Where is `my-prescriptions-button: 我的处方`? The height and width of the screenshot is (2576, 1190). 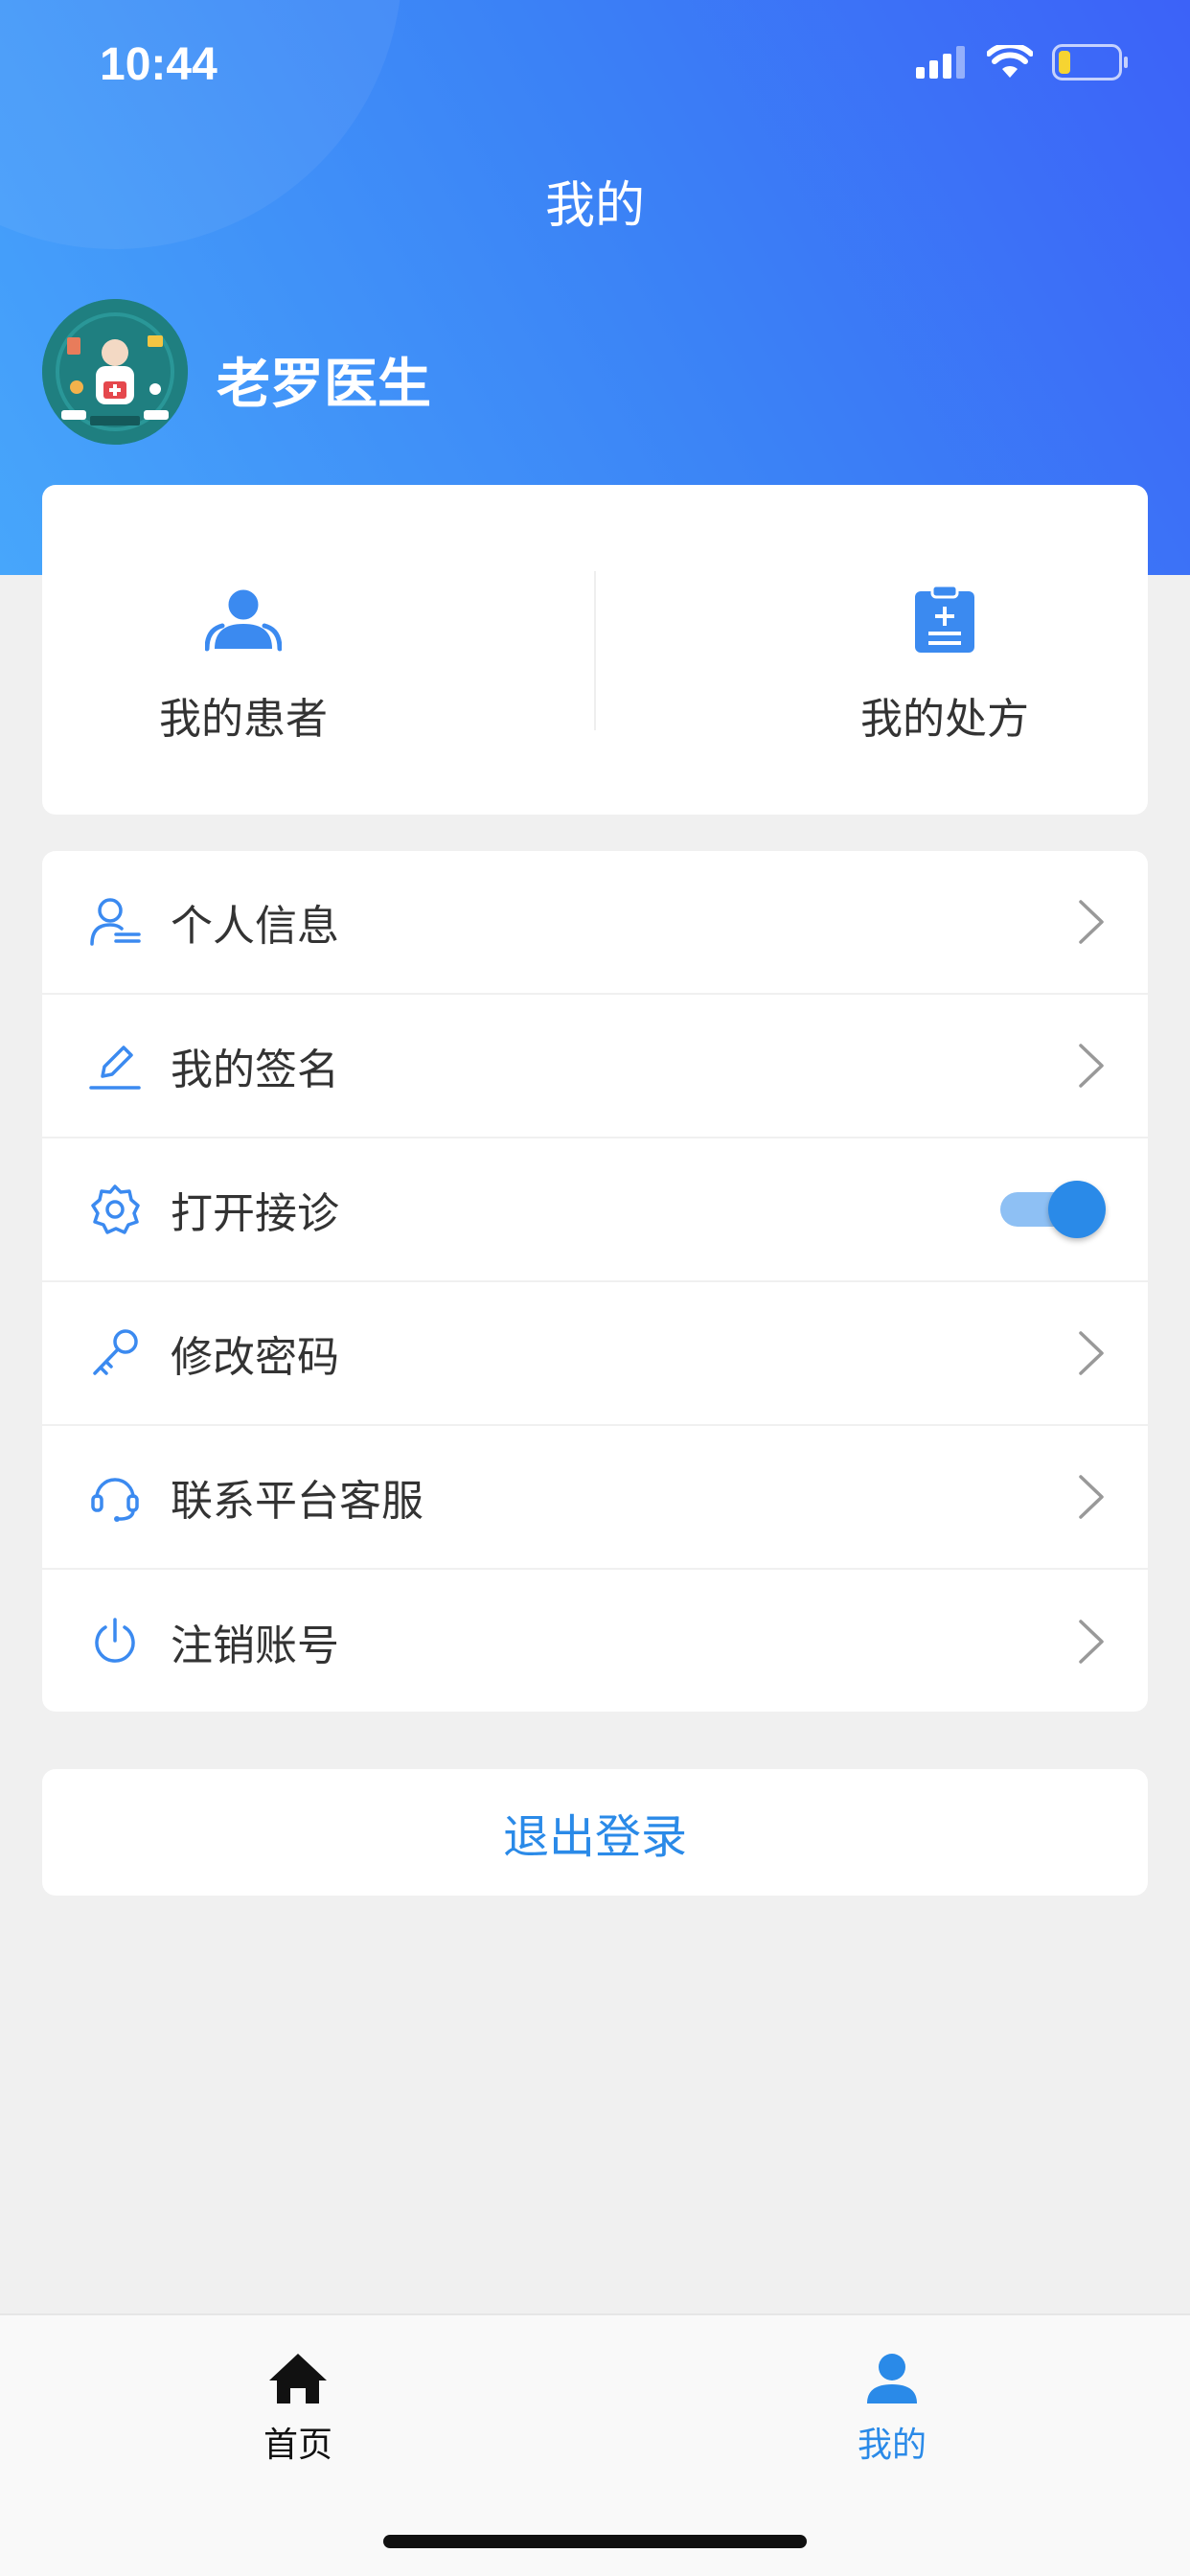
my-prescriptions-button: 我的处方 is located at coordinates (945, 663).